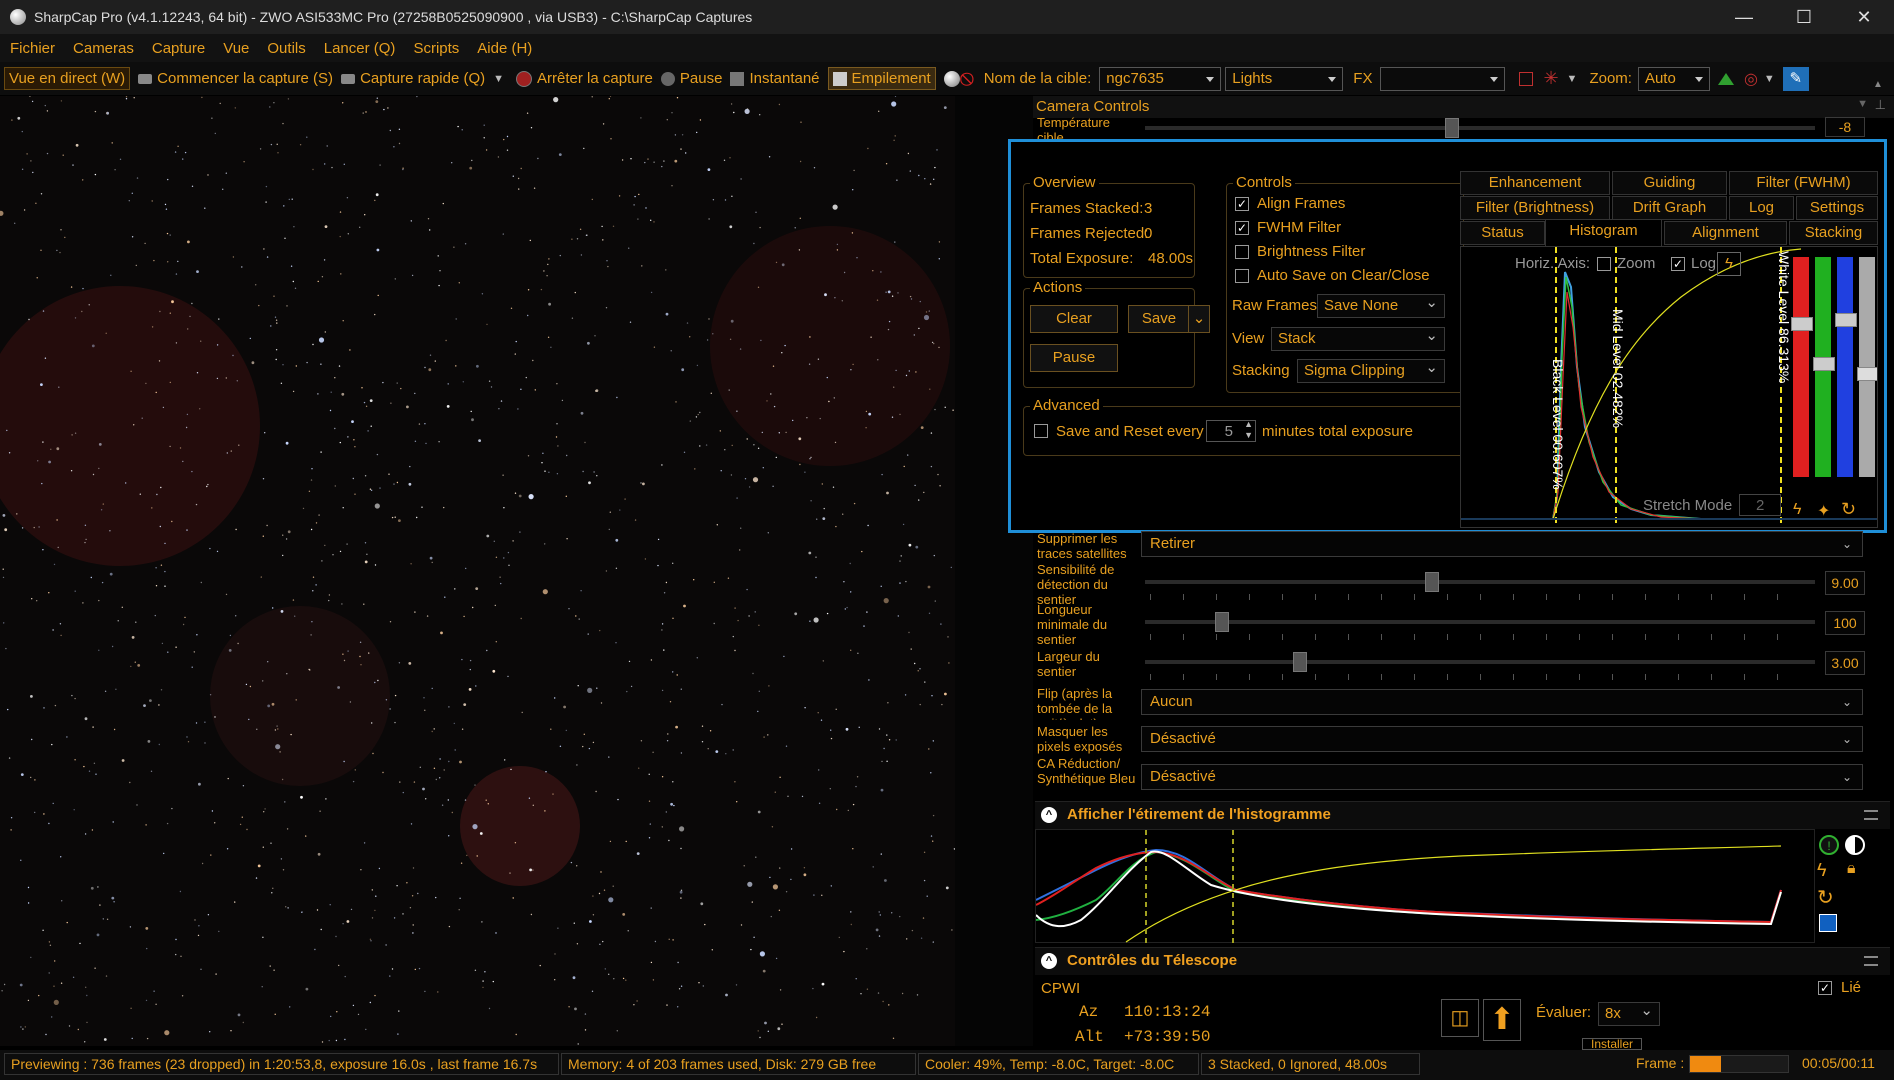 The height and width of the screenshot is (1080, 1894). I want to click on live-view-button: Vue en direct (W), so click(67, 78).